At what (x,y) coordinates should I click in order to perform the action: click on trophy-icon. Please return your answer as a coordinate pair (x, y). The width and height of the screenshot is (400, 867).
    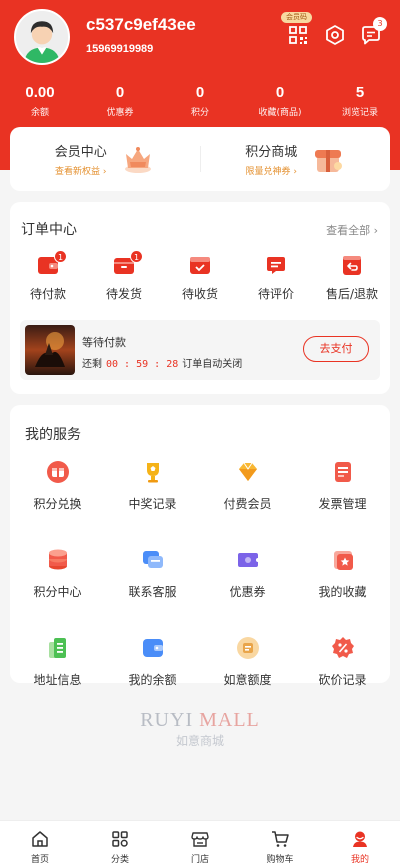
    Looking at the image, I should click on (152, 473).